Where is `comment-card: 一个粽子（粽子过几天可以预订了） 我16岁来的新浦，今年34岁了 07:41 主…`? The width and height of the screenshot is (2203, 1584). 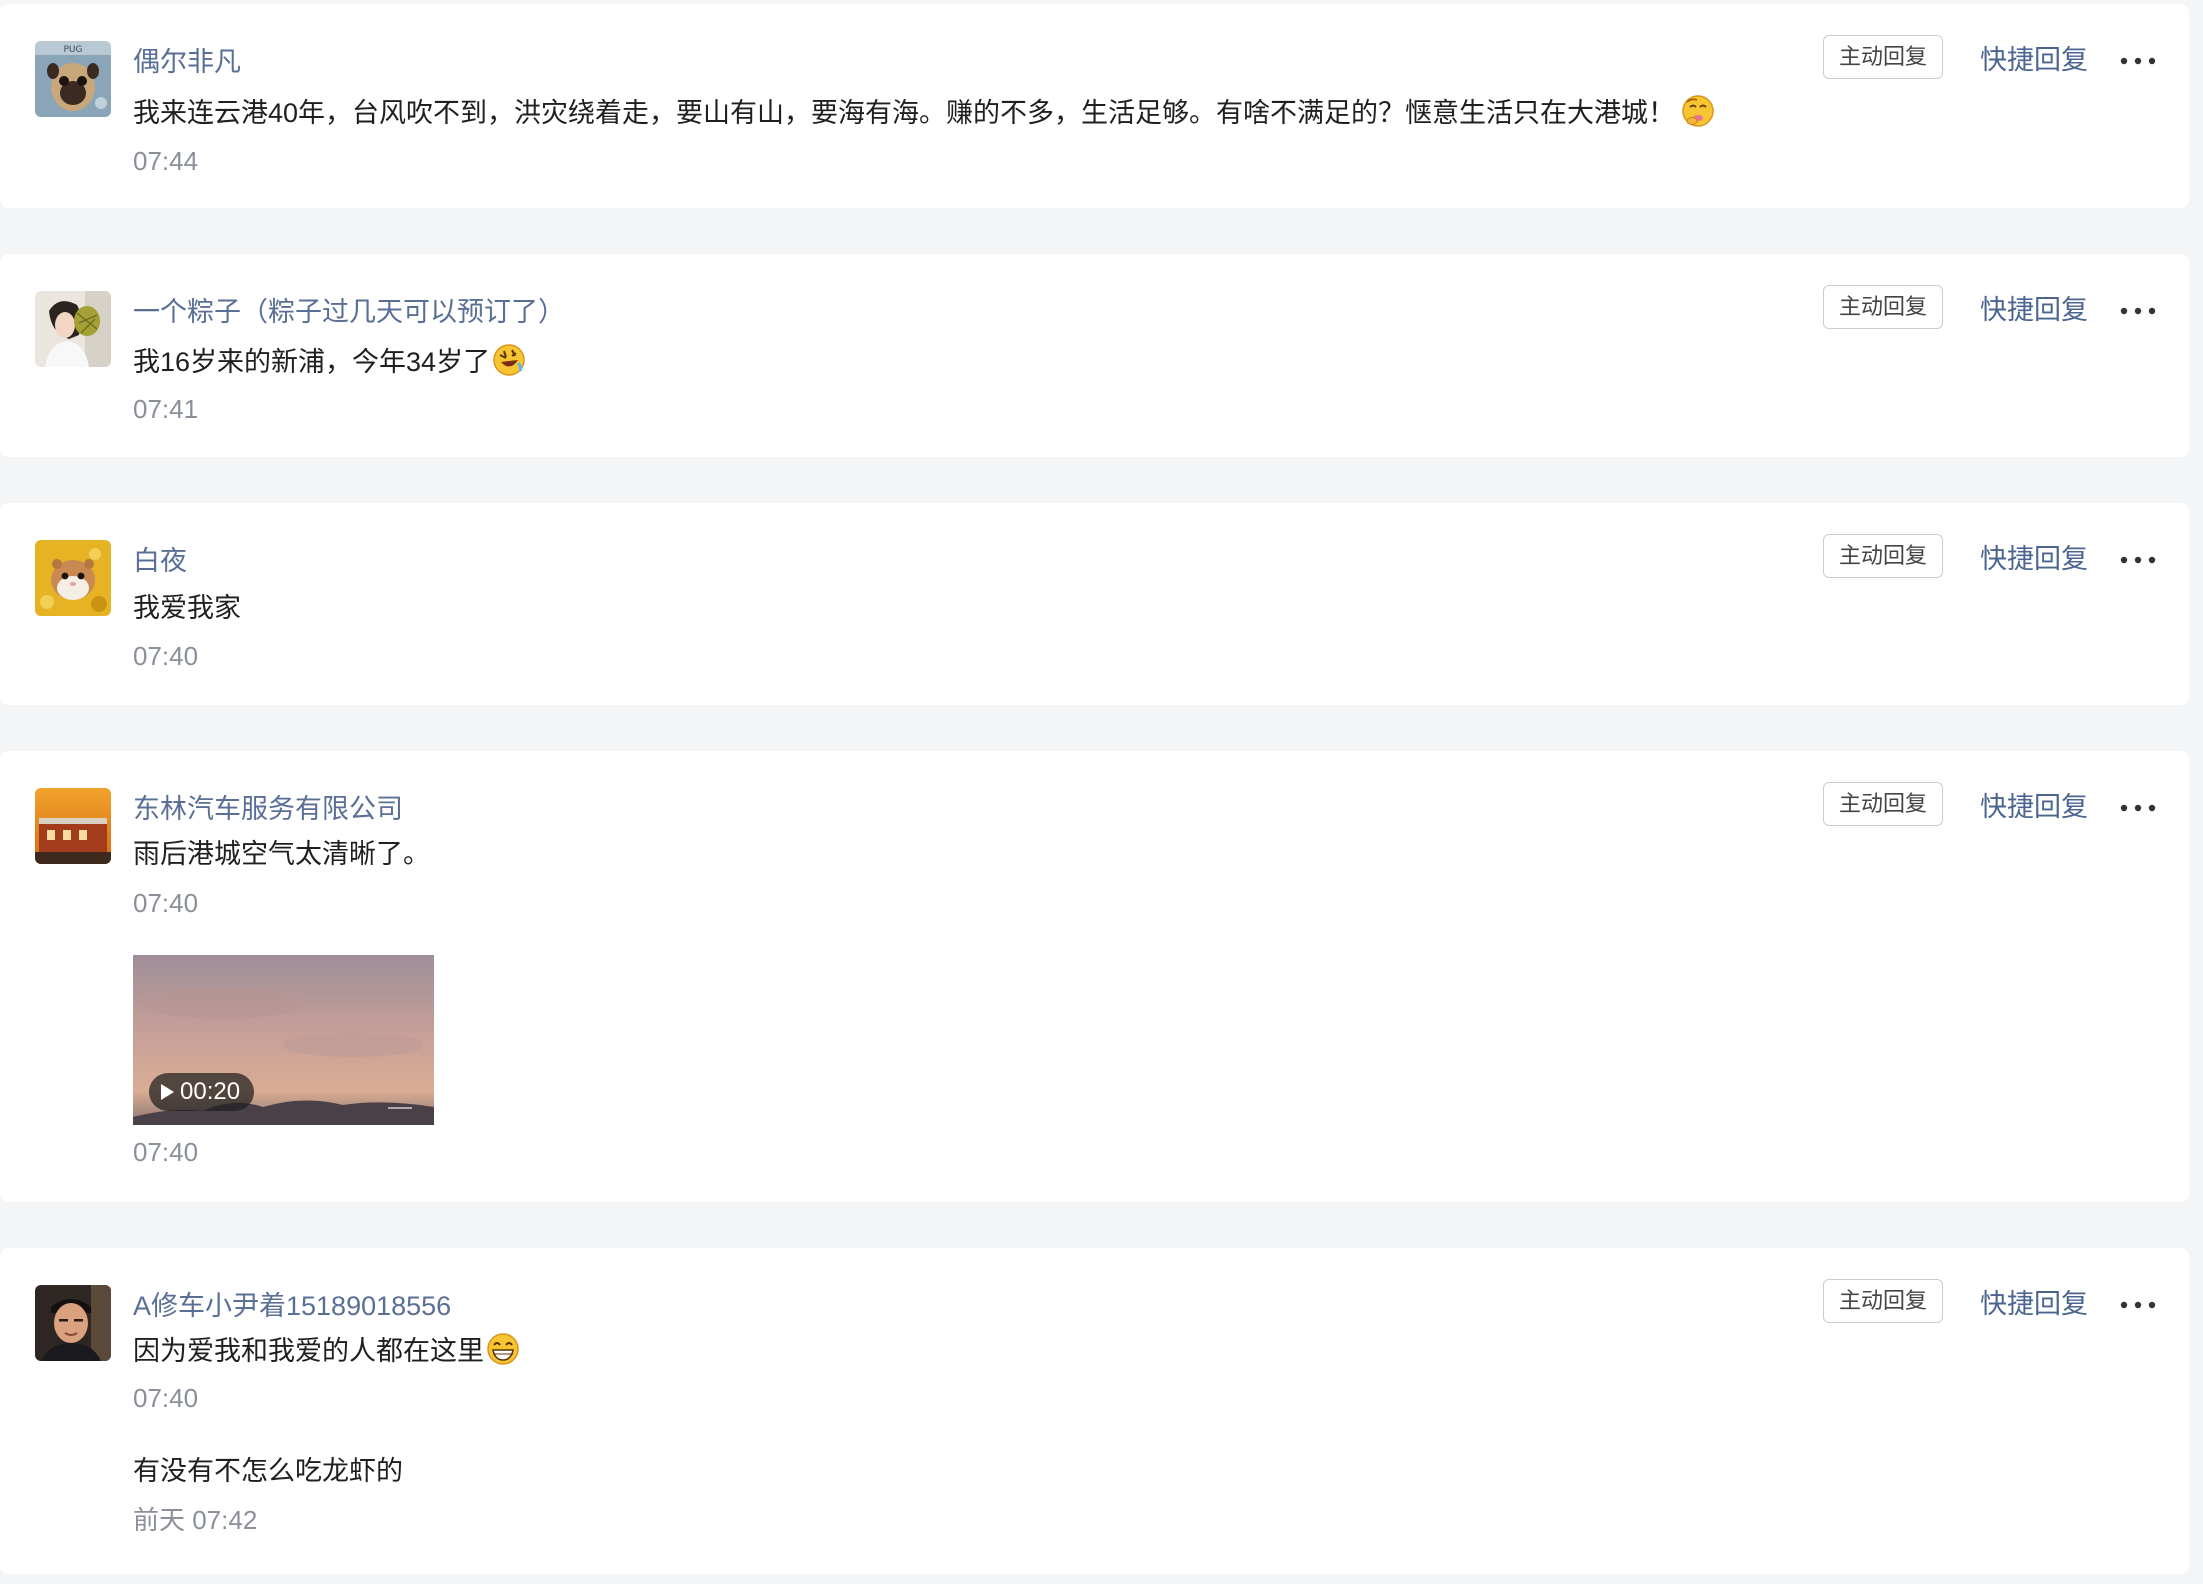
comment-card: 一个粽子（粽子过几天可以预订了） 我16岁来的新浦，今年34岁了 07:41 主… is located at coordinates (1094, 355).